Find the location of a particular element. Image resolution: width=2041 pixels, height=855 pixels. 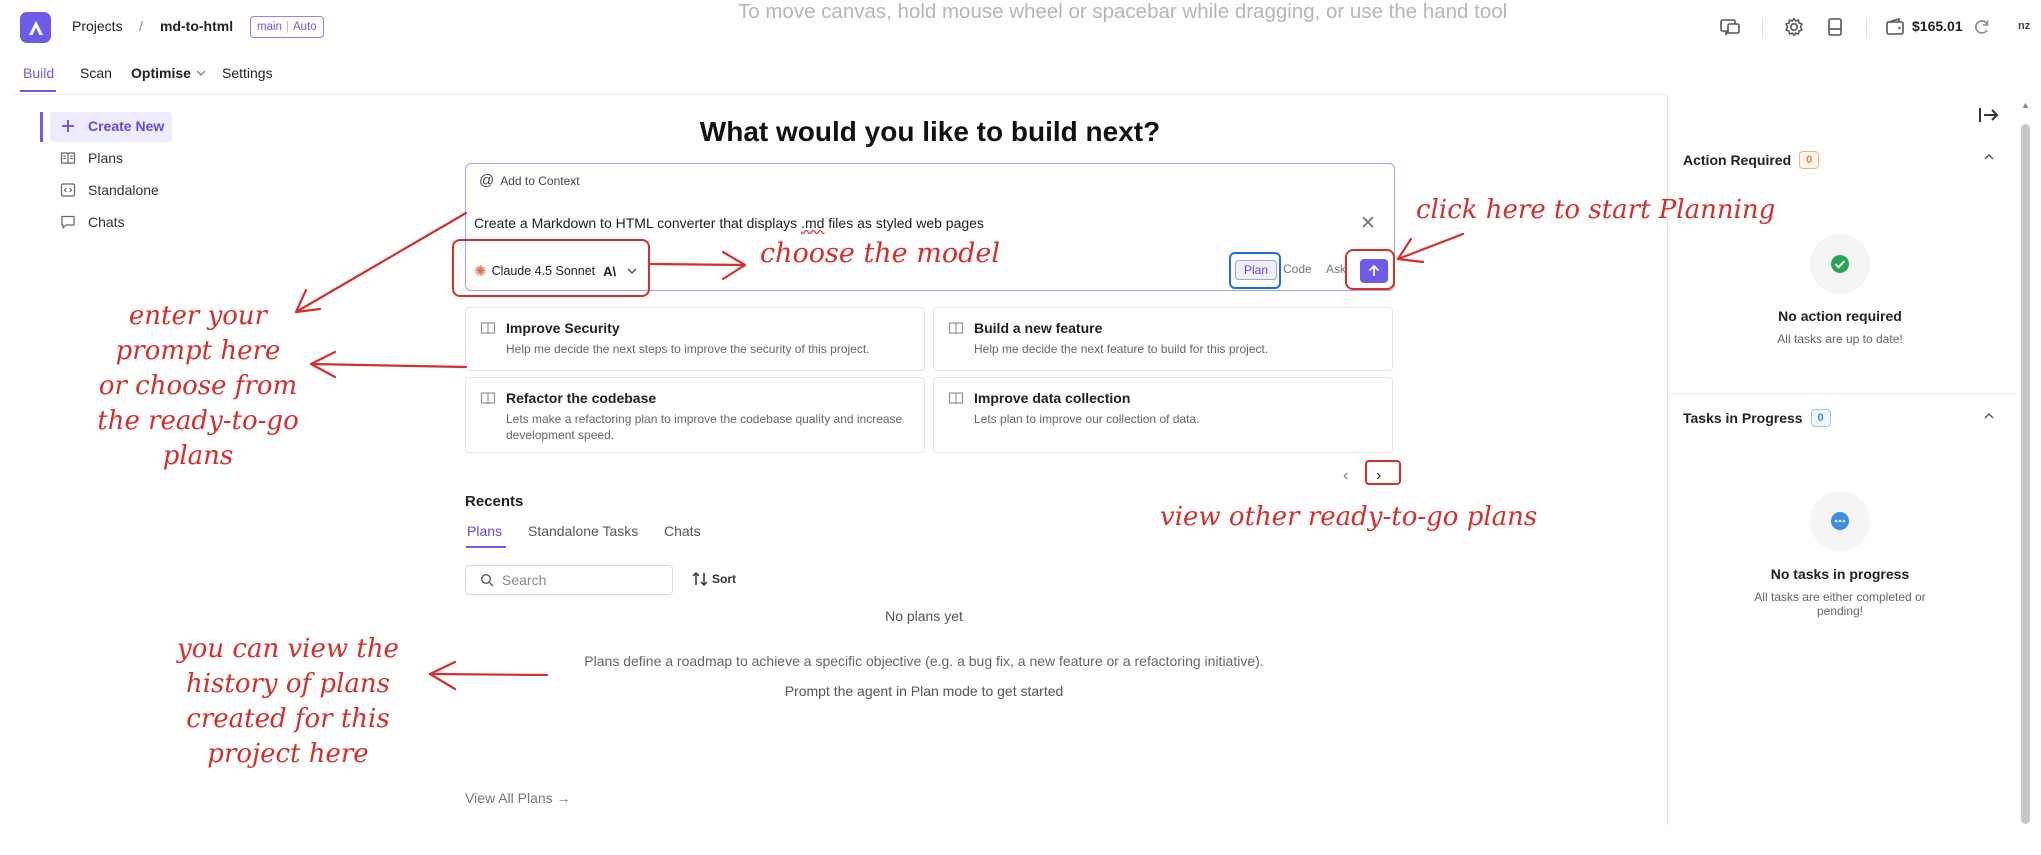

sidebar-item-create-new: Create New is located at coordinates (112, 126).